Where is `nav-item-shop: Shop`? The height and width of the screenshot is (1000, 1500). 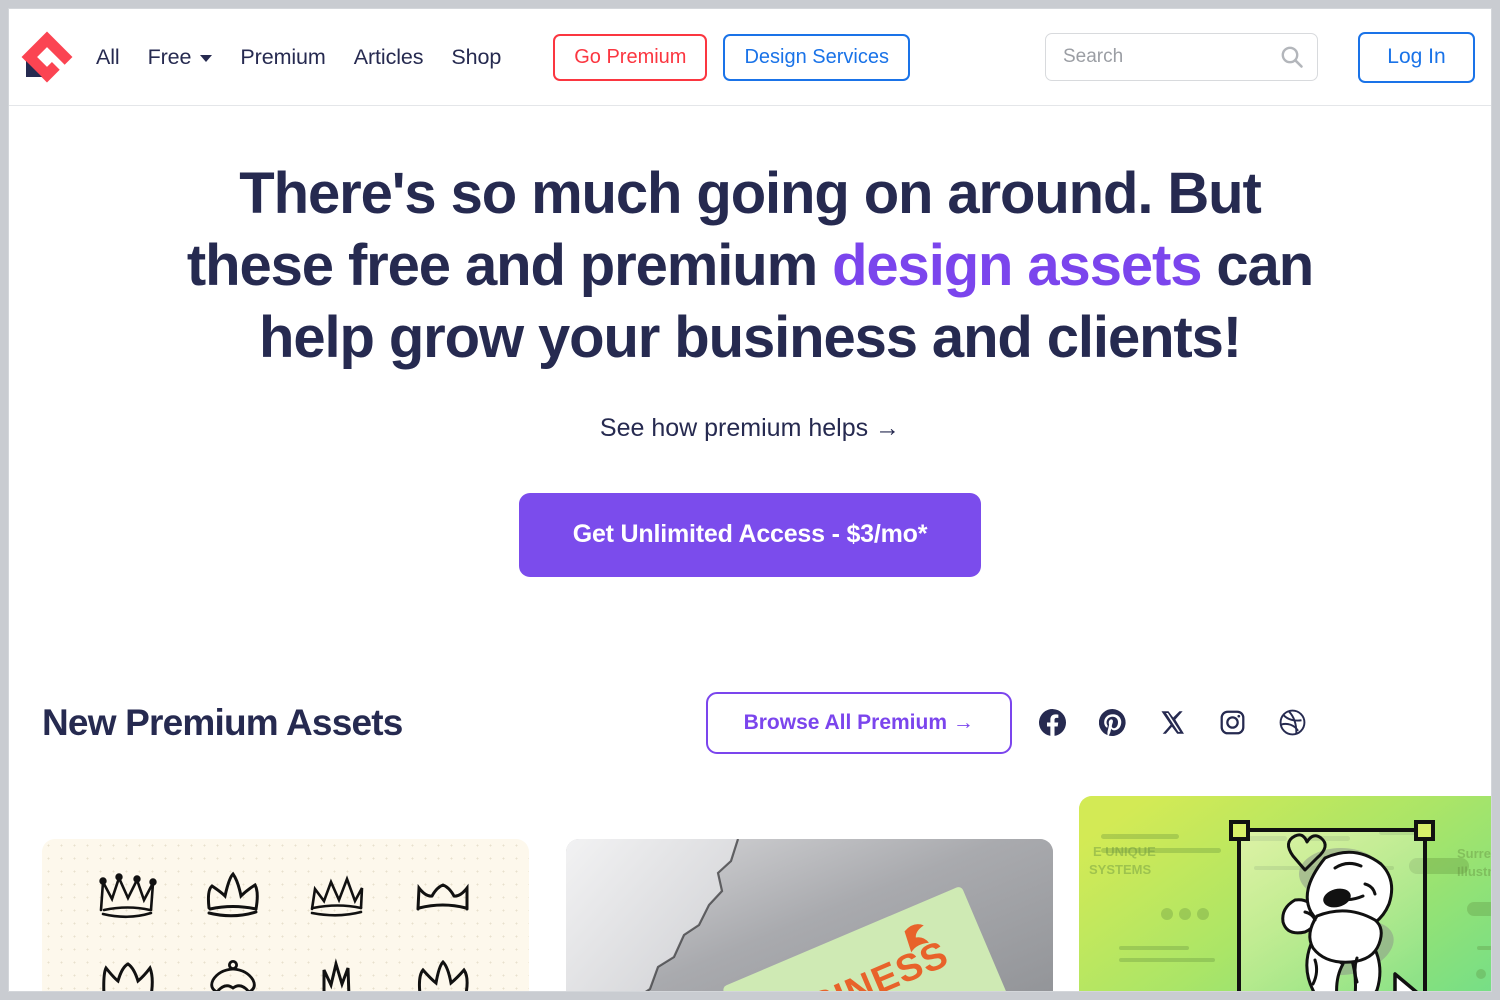 nav-item-shop: Shop is located at coordinates (476, 57).